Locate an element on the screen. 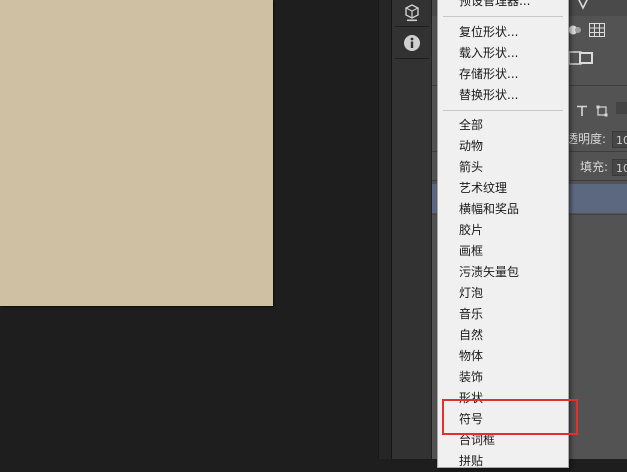 The width and height of the screenshot is (627, 472). menu-item-film: 胶片 is located at coordinates (511, 230).